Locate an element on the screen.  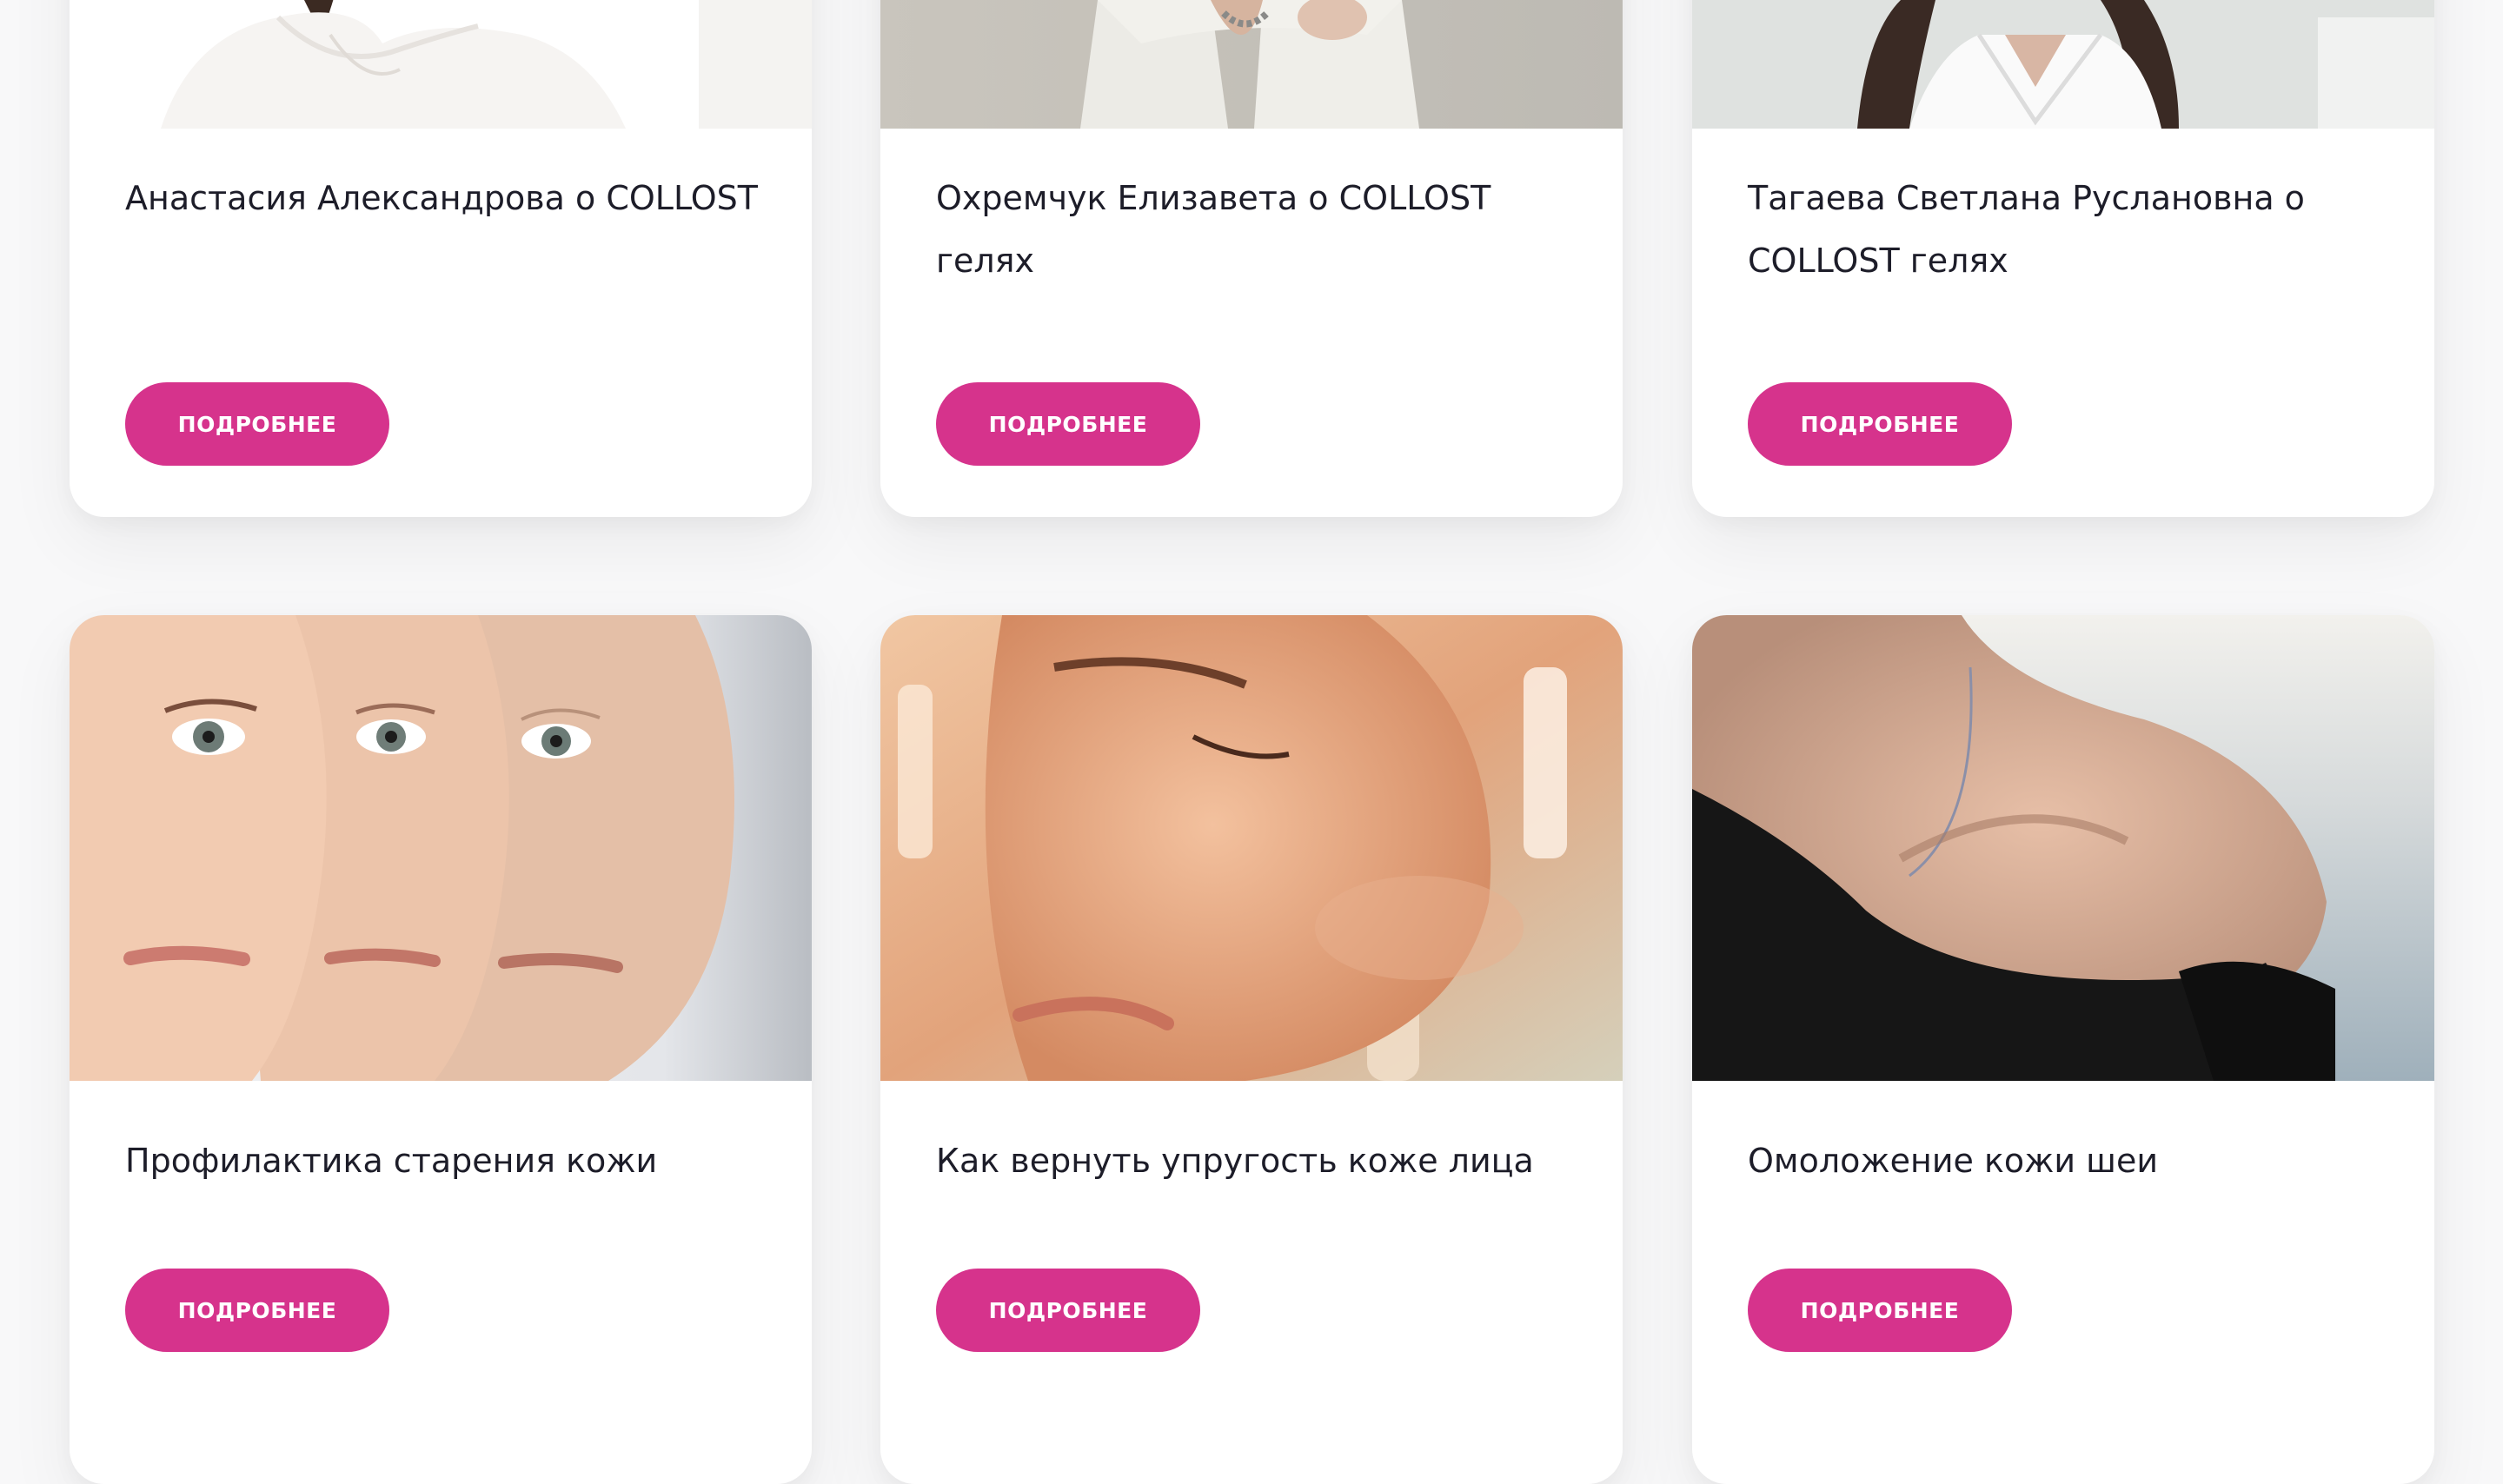
aging-faces-photo is located at coordinates (441, 848).